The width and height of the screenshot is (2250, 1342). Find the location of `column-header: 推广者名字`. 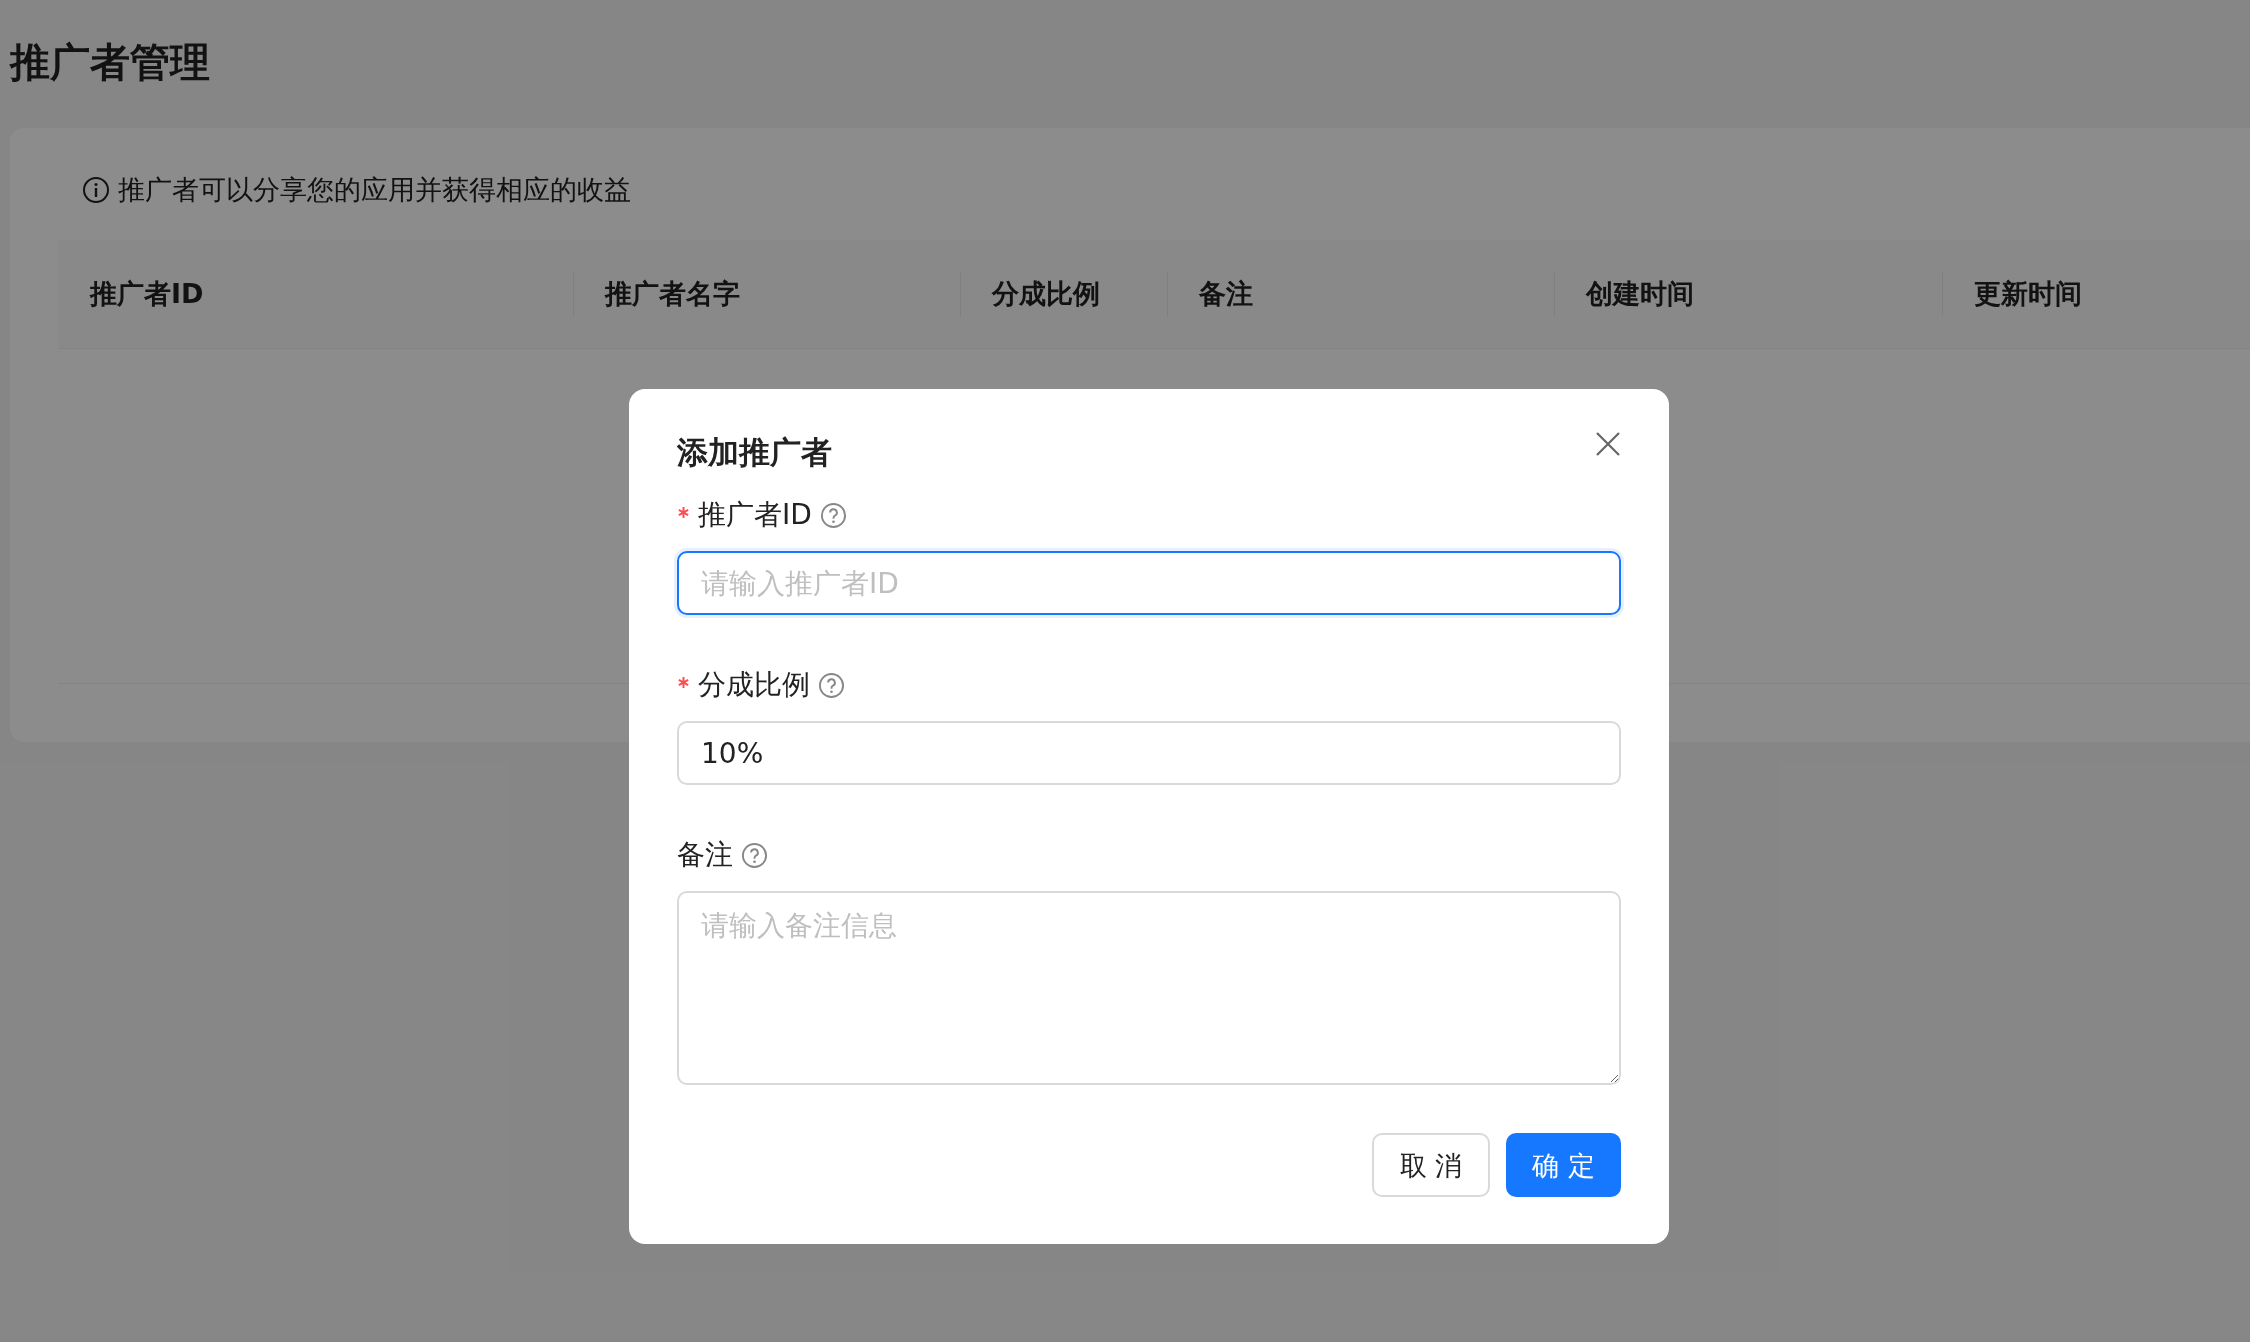

column-header: 推广者名字 is located at coordinates (672, 294).